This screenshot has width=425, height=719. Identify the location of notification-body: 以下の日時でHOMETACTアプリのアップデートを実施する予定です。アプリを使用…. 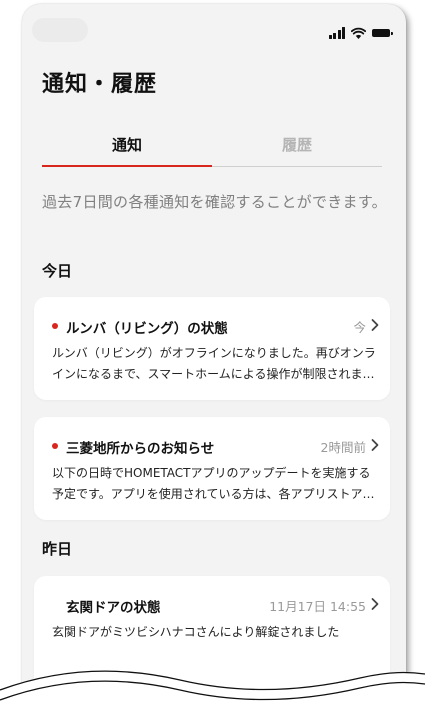
(213, 483).